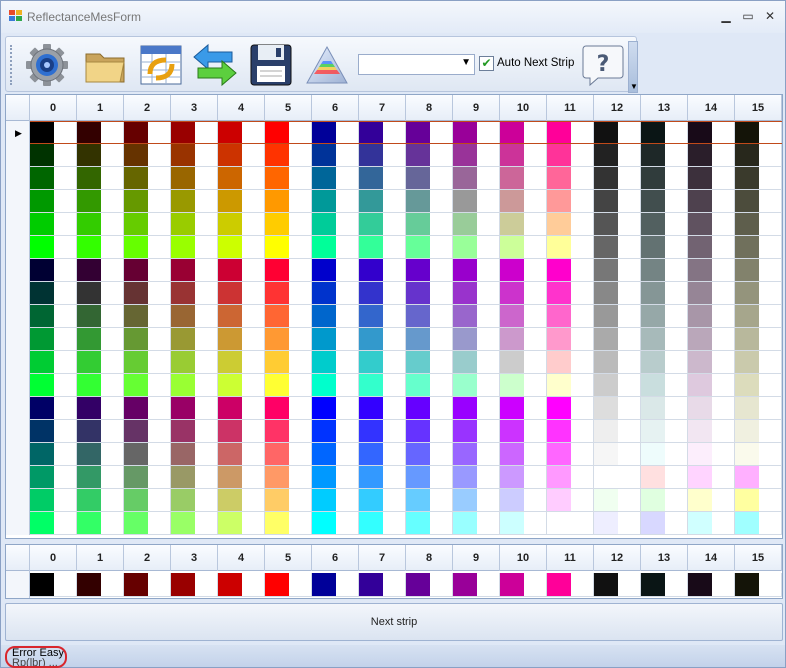 The height and width of the screenshot is (668, 786). I want to click on grid-column-header: 11, so click(570, 108).